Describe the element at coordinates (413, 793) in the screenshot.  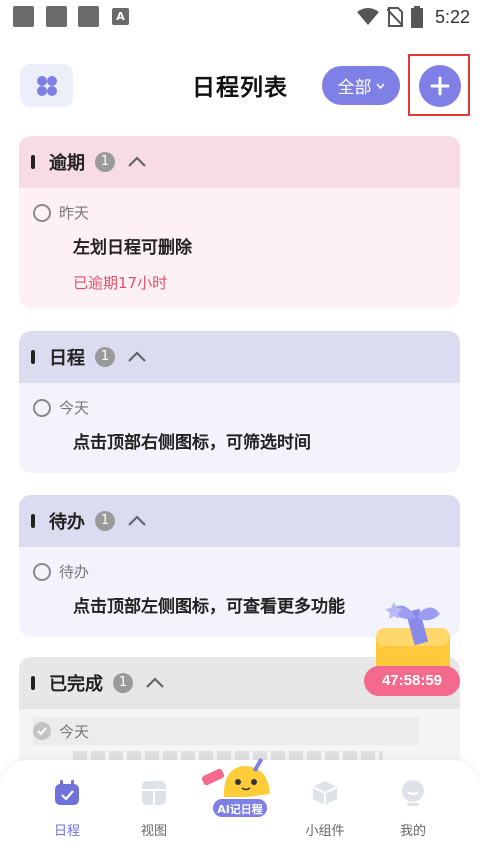
I see `profile-icon` at that location.